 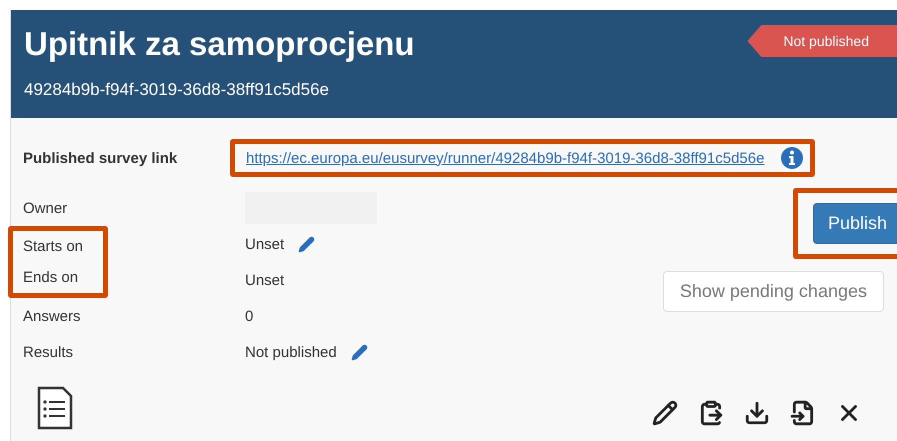 I want to click on field-label: Answers, so click(x=52, y=316).